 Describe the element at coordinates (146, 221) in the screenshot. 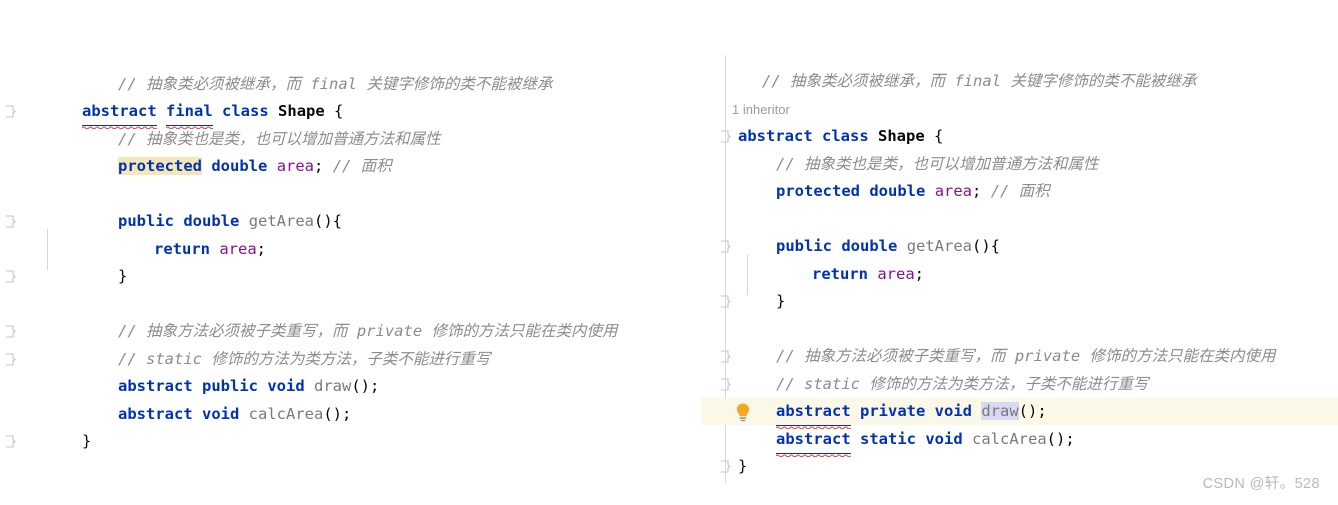

I see `code-token: public` at that location.